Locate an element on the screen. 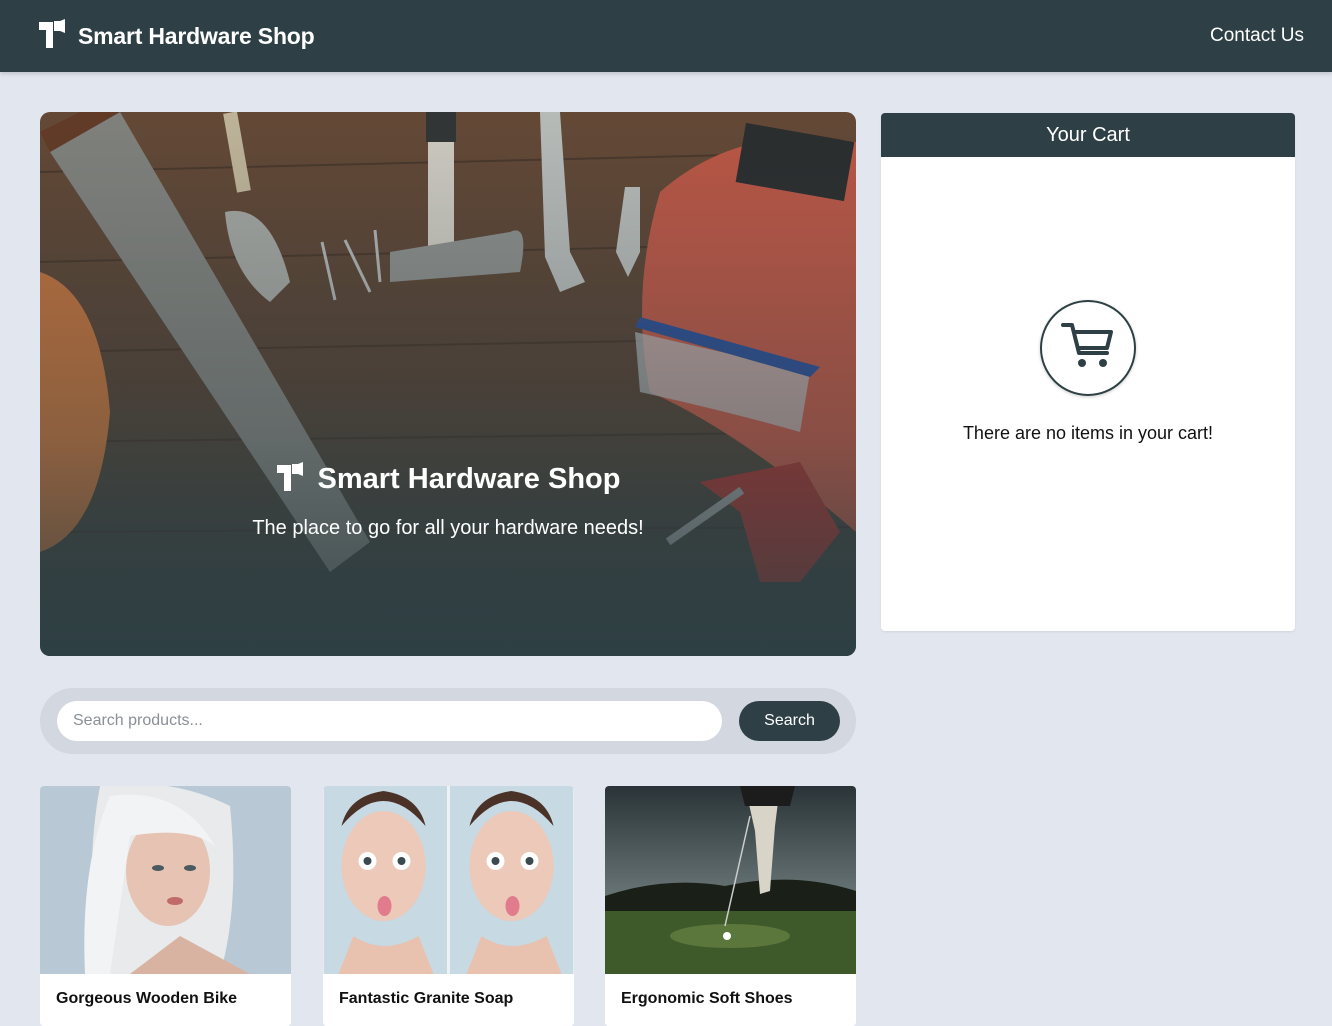 The width and height of the screenshot is (1332, 1026). search-bar: Search is located at coordinates (448, 721).